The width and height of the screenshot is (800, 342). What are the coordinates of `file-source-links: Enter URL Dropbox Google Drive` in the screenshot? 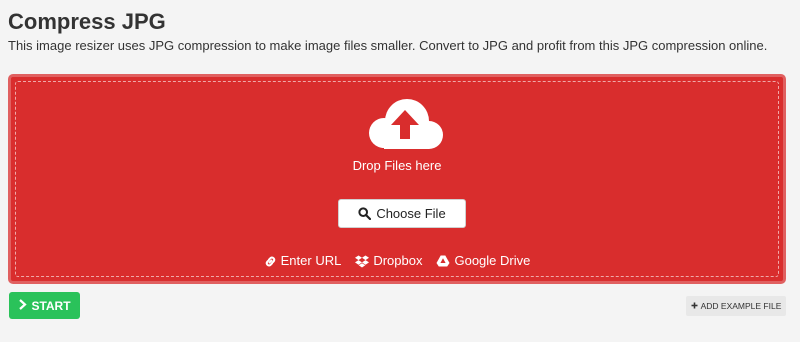 It's located at (397, 261).